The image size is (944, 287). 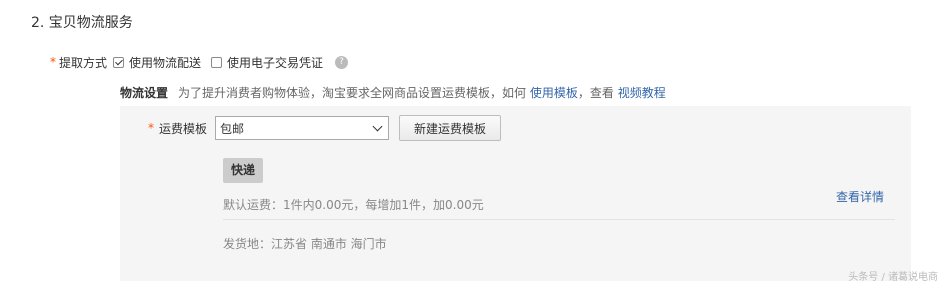 I want to click on watermark: 头条号 / 诸葛说电商, so click(x=893, y=277).